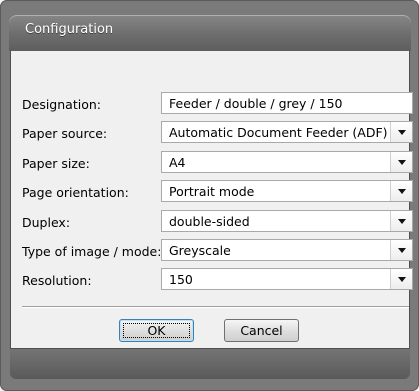  I want to click on ok-button: OK, so click(156, 330).